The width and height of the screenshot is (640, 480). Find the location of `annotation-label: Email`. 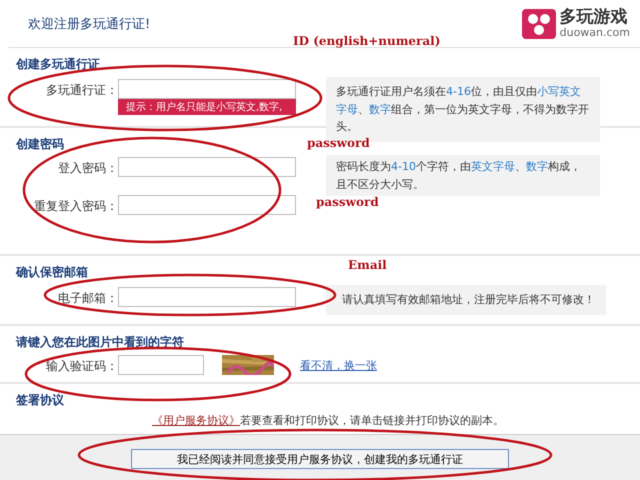

annotation-label: Email is located at coordinates (367, 265).